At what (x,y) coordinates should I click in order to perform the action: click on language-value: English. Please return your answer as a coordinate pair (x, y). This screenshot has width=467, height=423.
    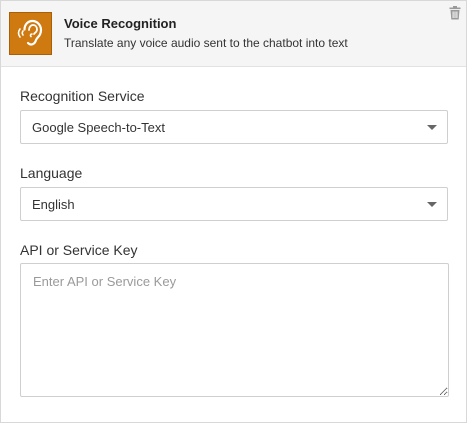
    Looking at the image, I should click on (53, 204).